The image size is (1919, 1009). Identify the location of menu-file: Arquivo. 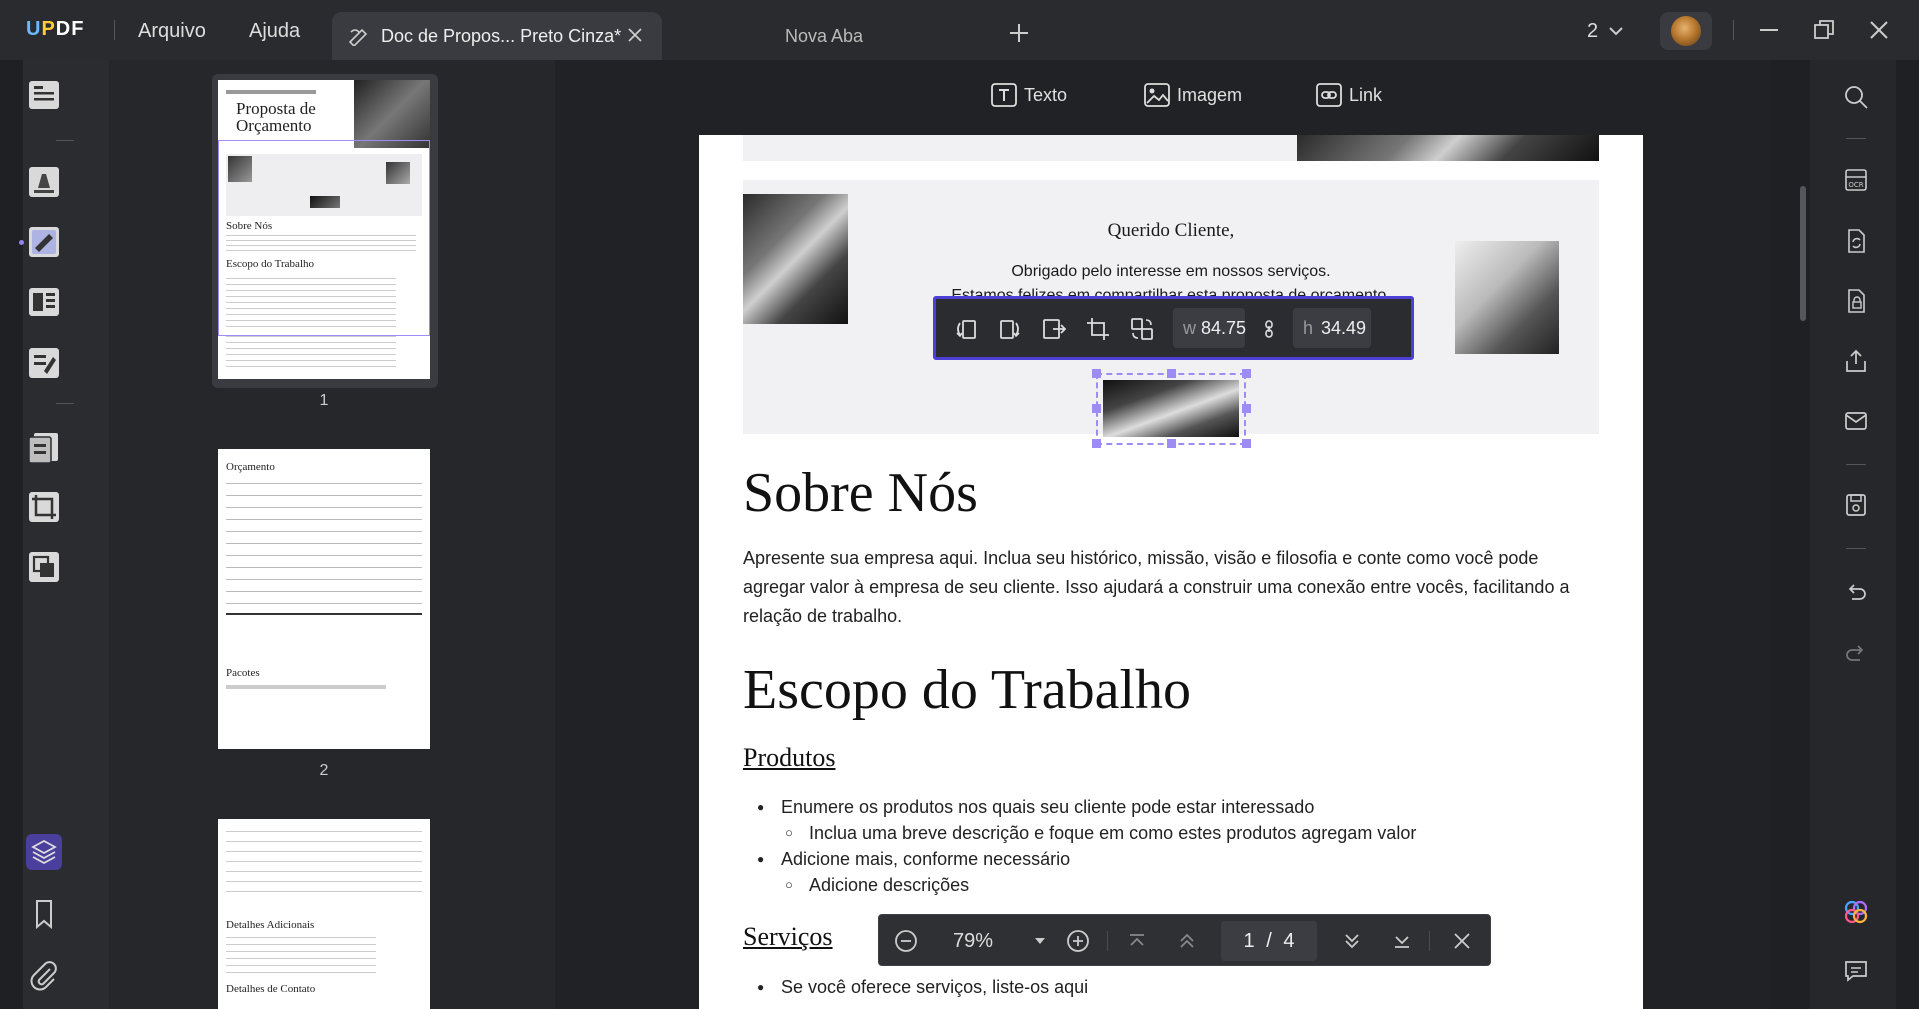
(172, 31).